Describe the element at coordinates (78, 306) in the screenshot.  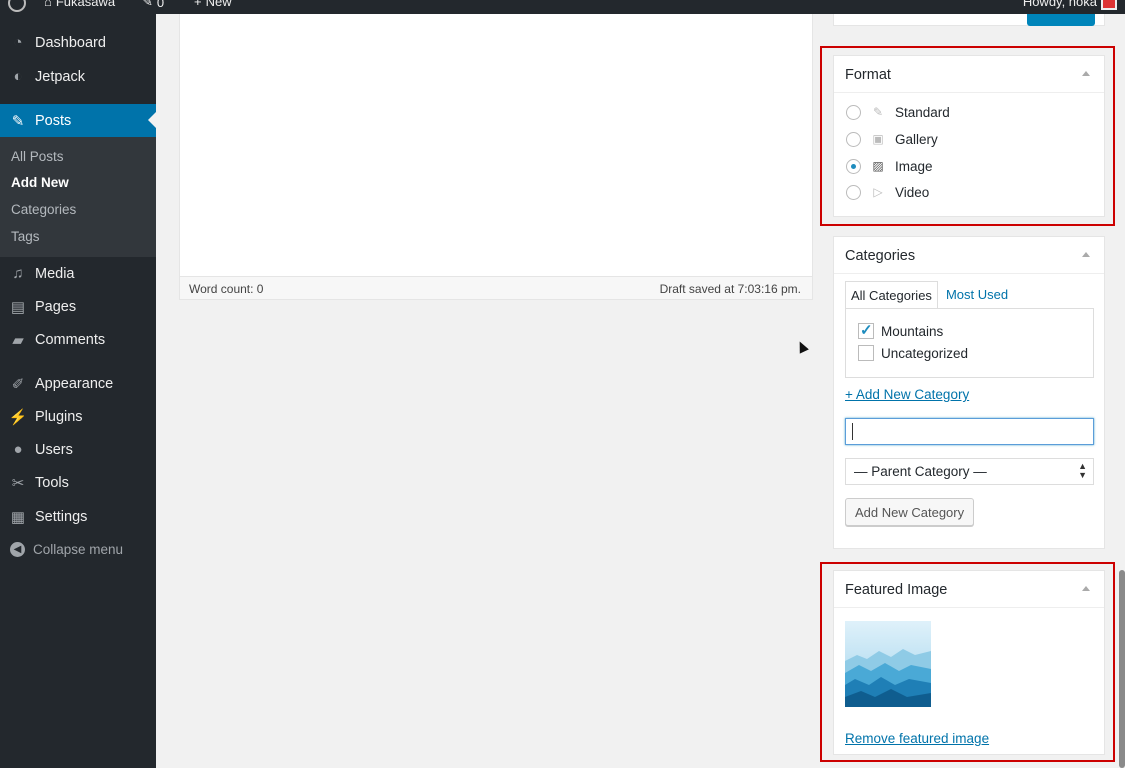
I see `menu-pages: ▤ Pages` at that location.